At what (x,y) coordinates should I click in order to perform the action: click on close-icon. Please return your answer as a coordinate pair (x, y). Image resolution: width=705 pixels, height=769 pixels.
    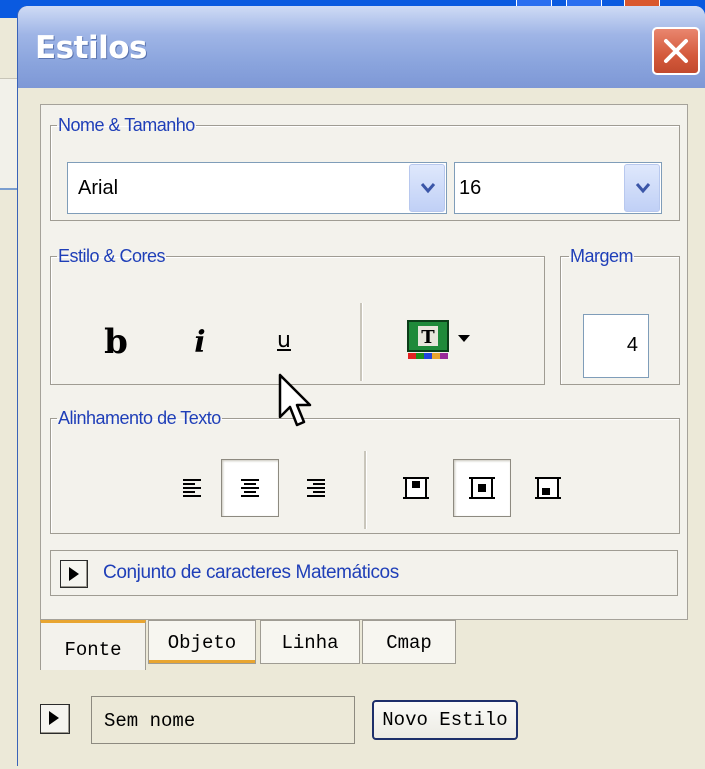
    Looking at the image, I should click on (676, 51).